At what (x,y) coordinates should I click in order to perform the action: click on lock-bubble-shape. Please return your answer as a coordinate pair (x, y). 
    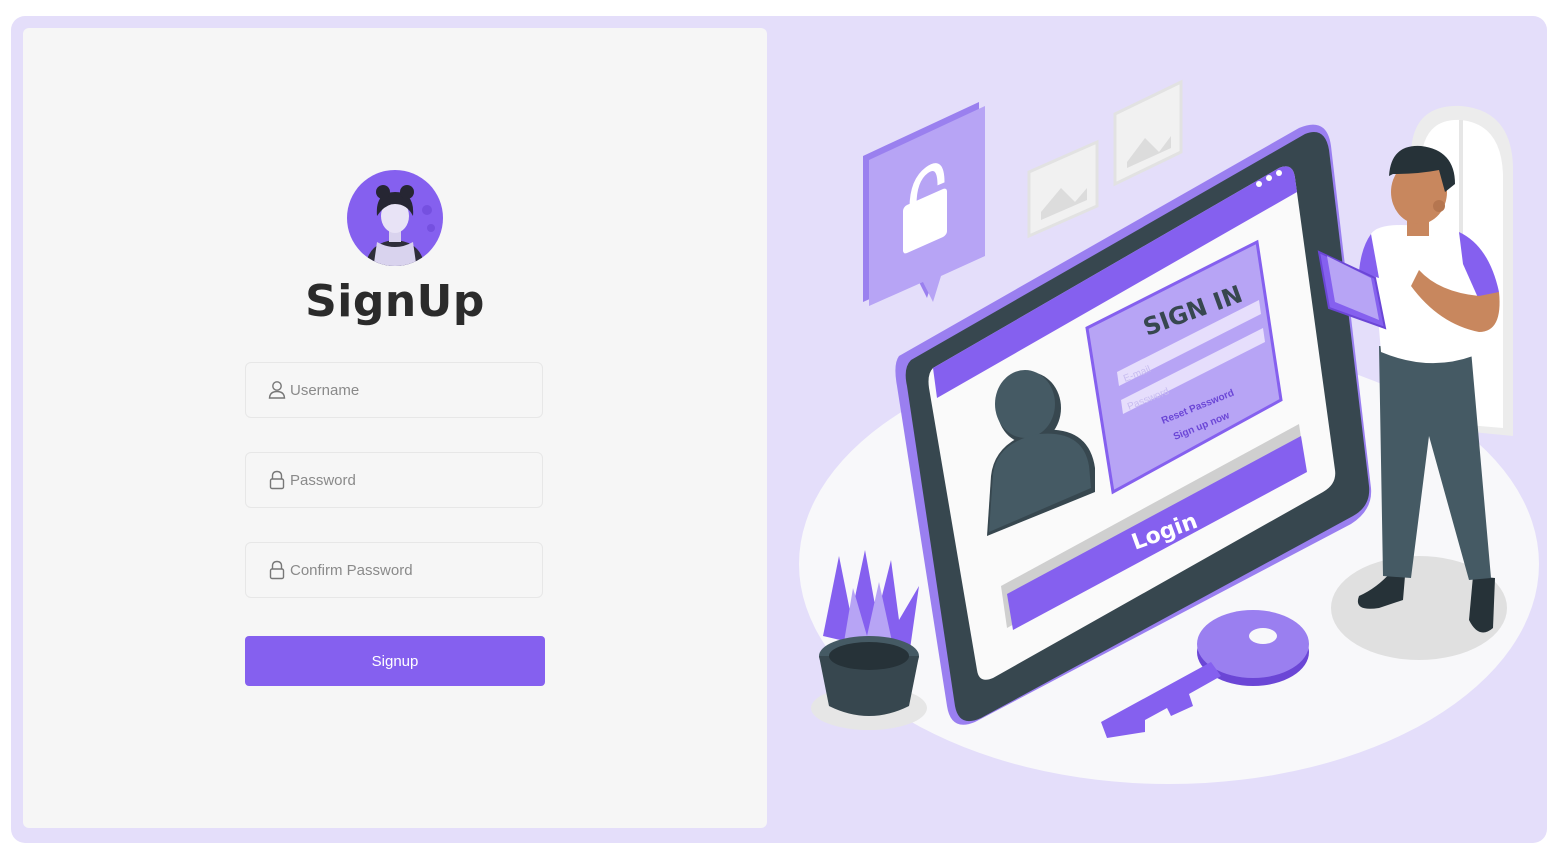
    Looking at the image, I should click on (924, 204).